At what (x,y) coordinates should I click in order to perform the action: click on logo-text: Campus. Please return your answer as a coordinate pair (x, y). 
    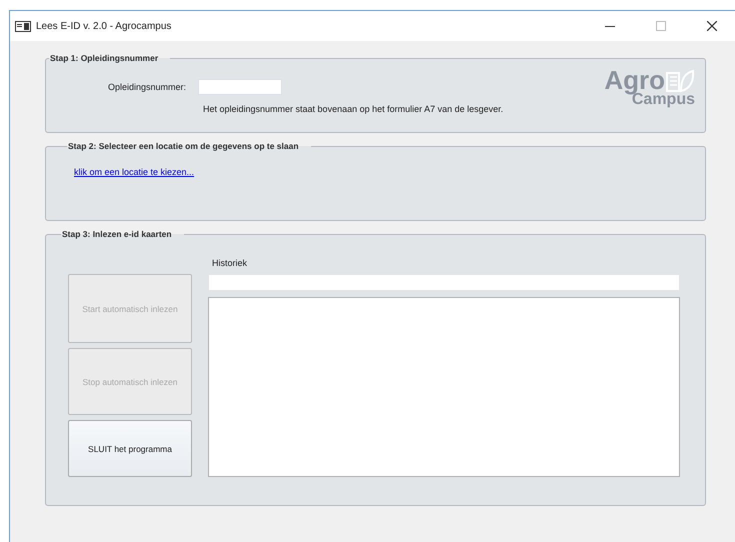
    Looking at the image, I should click on (663, 100).